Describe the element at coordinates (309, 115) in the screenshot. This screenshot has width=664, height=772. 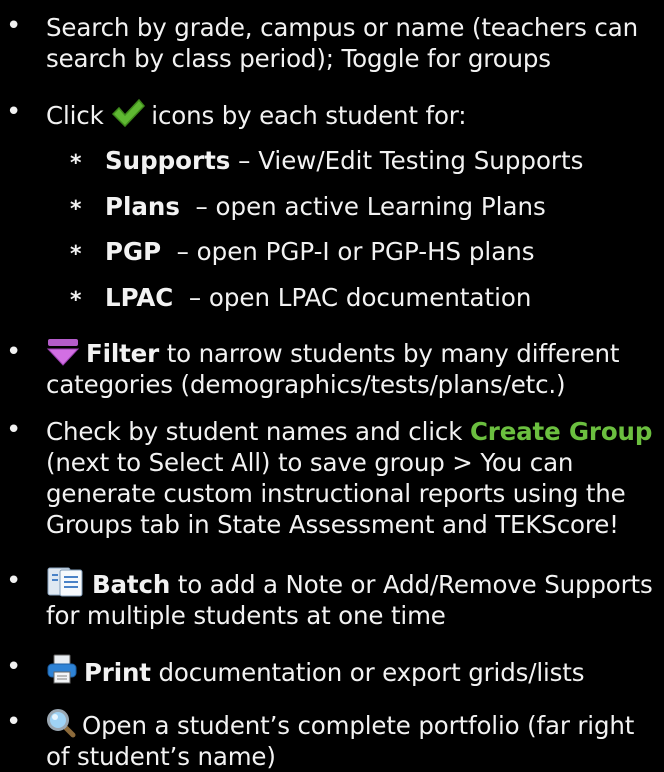
I see `icons-text: icons by each student for:` at that location.